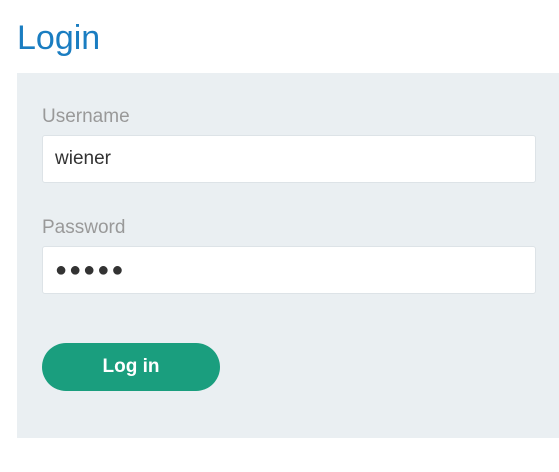 Image resolution: width=559 pixels, height=472 pixels. What do you see at coordinates (289, 159) in the screenshot?
I see `username-input` at bounding box center [289, 159].